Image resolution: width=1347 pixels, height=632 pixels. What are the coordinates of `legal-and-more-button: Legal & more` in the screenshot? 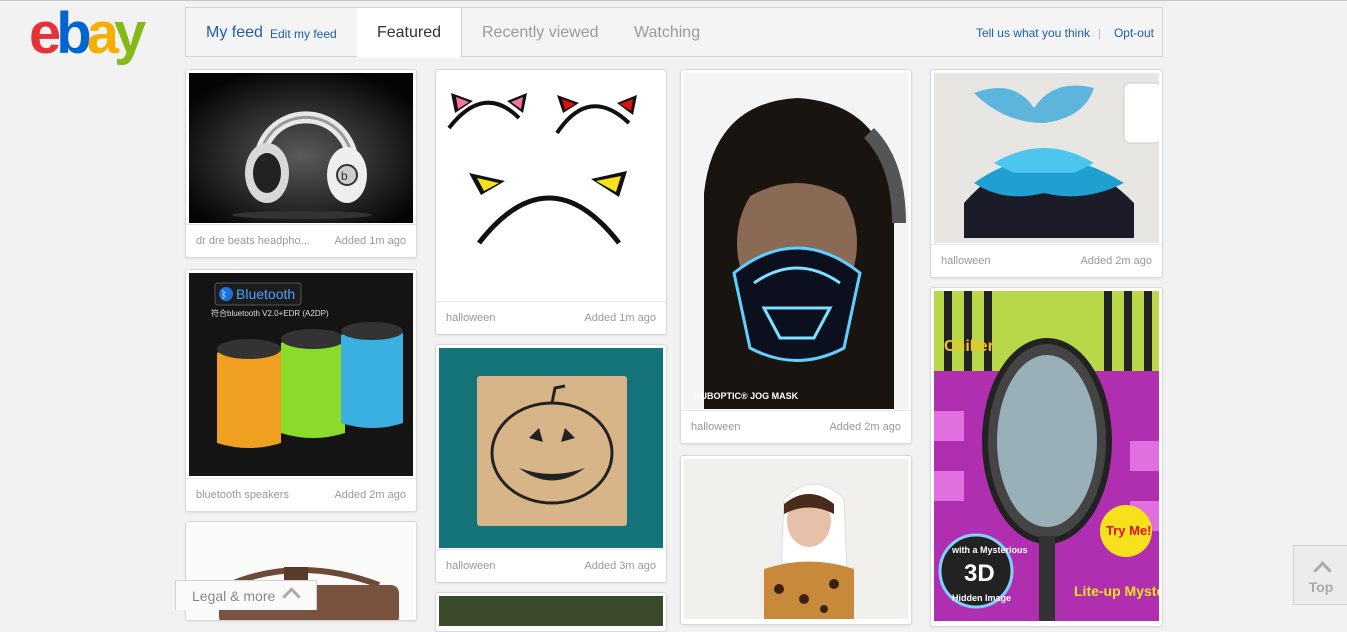 It's located at (246, 595).